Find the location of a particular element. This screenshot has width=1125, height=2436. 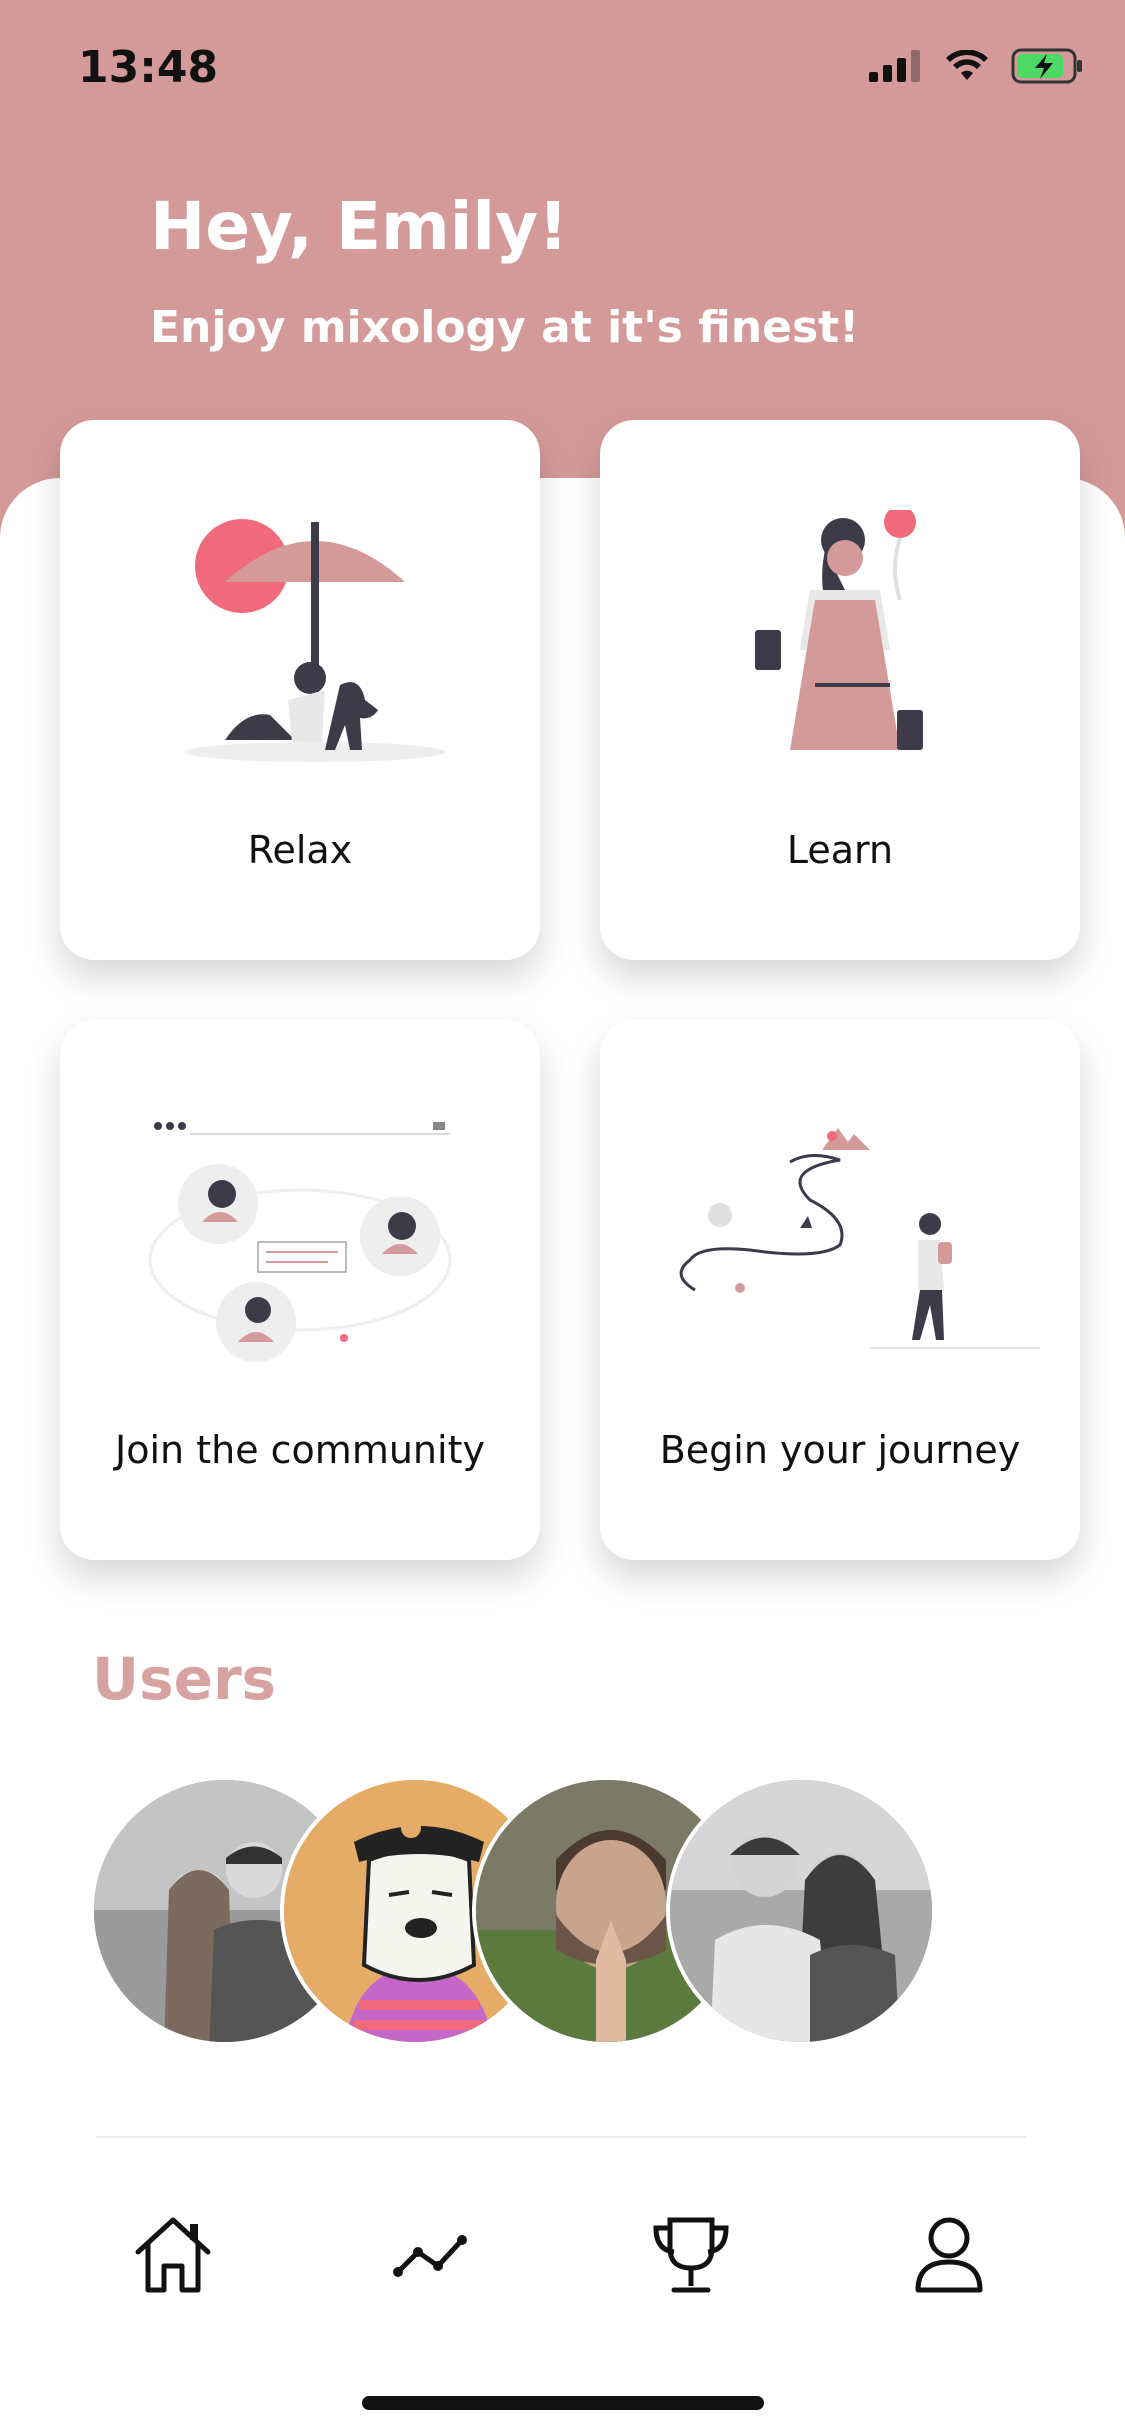

tab-trophy is located at coordinates (691, 2255).